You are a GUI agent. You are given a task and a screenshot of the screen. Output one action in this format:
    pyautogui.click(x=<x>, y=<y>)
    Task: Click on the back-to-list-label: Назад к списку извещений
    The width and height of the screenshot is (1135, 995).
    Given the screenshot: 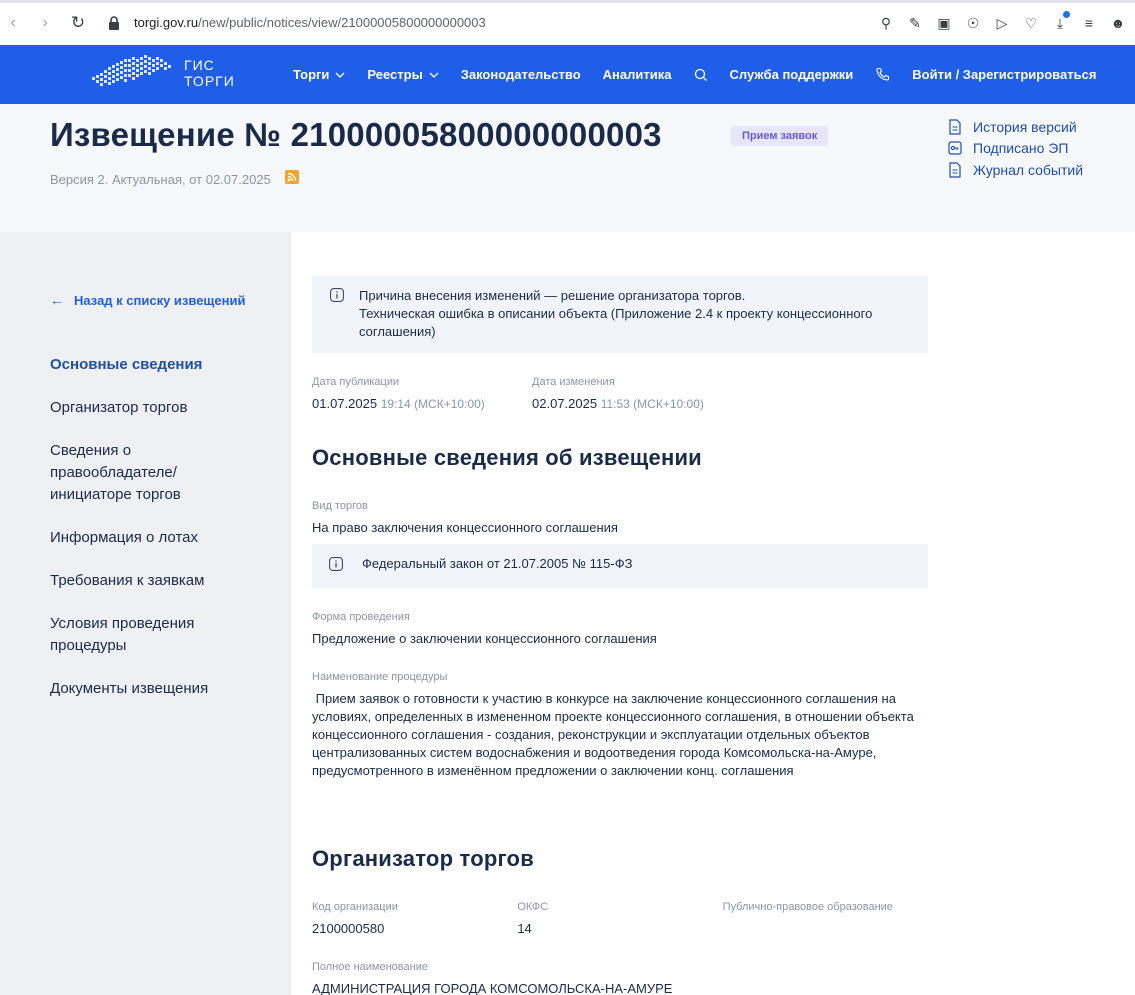 What is the action you would take?
    pyautogui.click(x=160, y=300)
    